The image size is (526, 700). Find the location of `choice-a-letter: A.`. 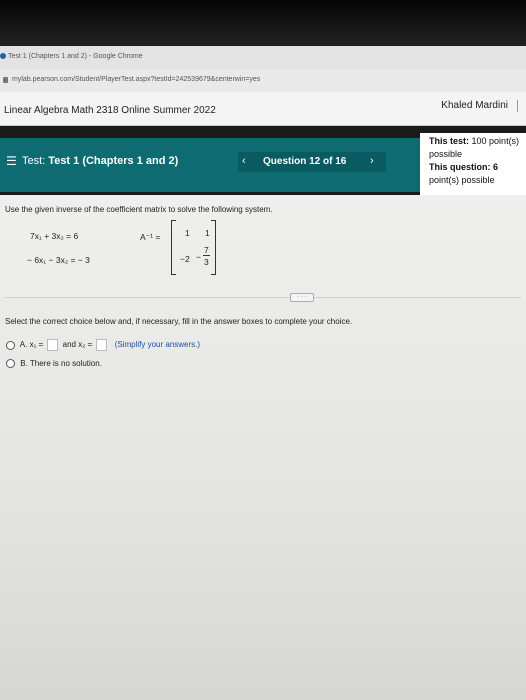

choice-a-letter: A. is located at coordinates (23, 345).